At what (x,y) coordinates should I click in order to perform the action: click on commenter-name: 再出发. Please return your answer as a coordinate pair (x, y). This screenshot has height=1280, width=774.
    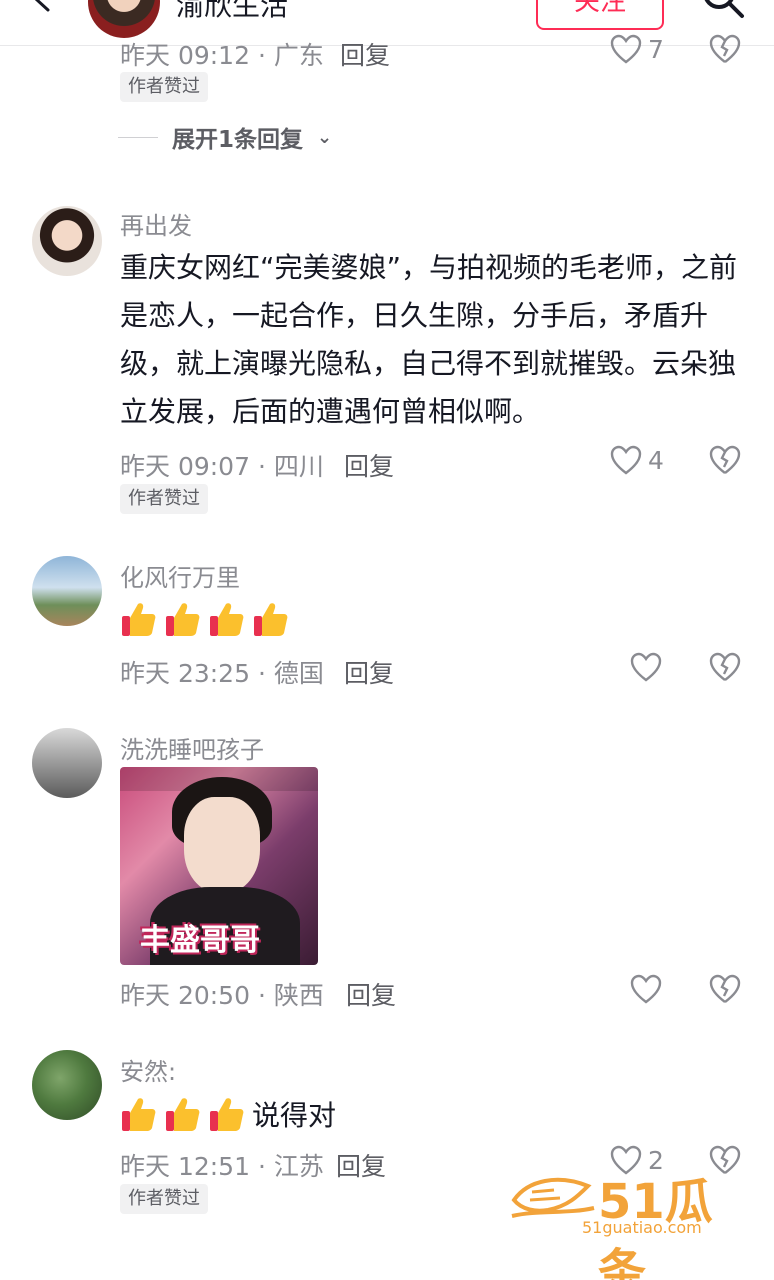
    Looking at the image, I should click on (156, 223).